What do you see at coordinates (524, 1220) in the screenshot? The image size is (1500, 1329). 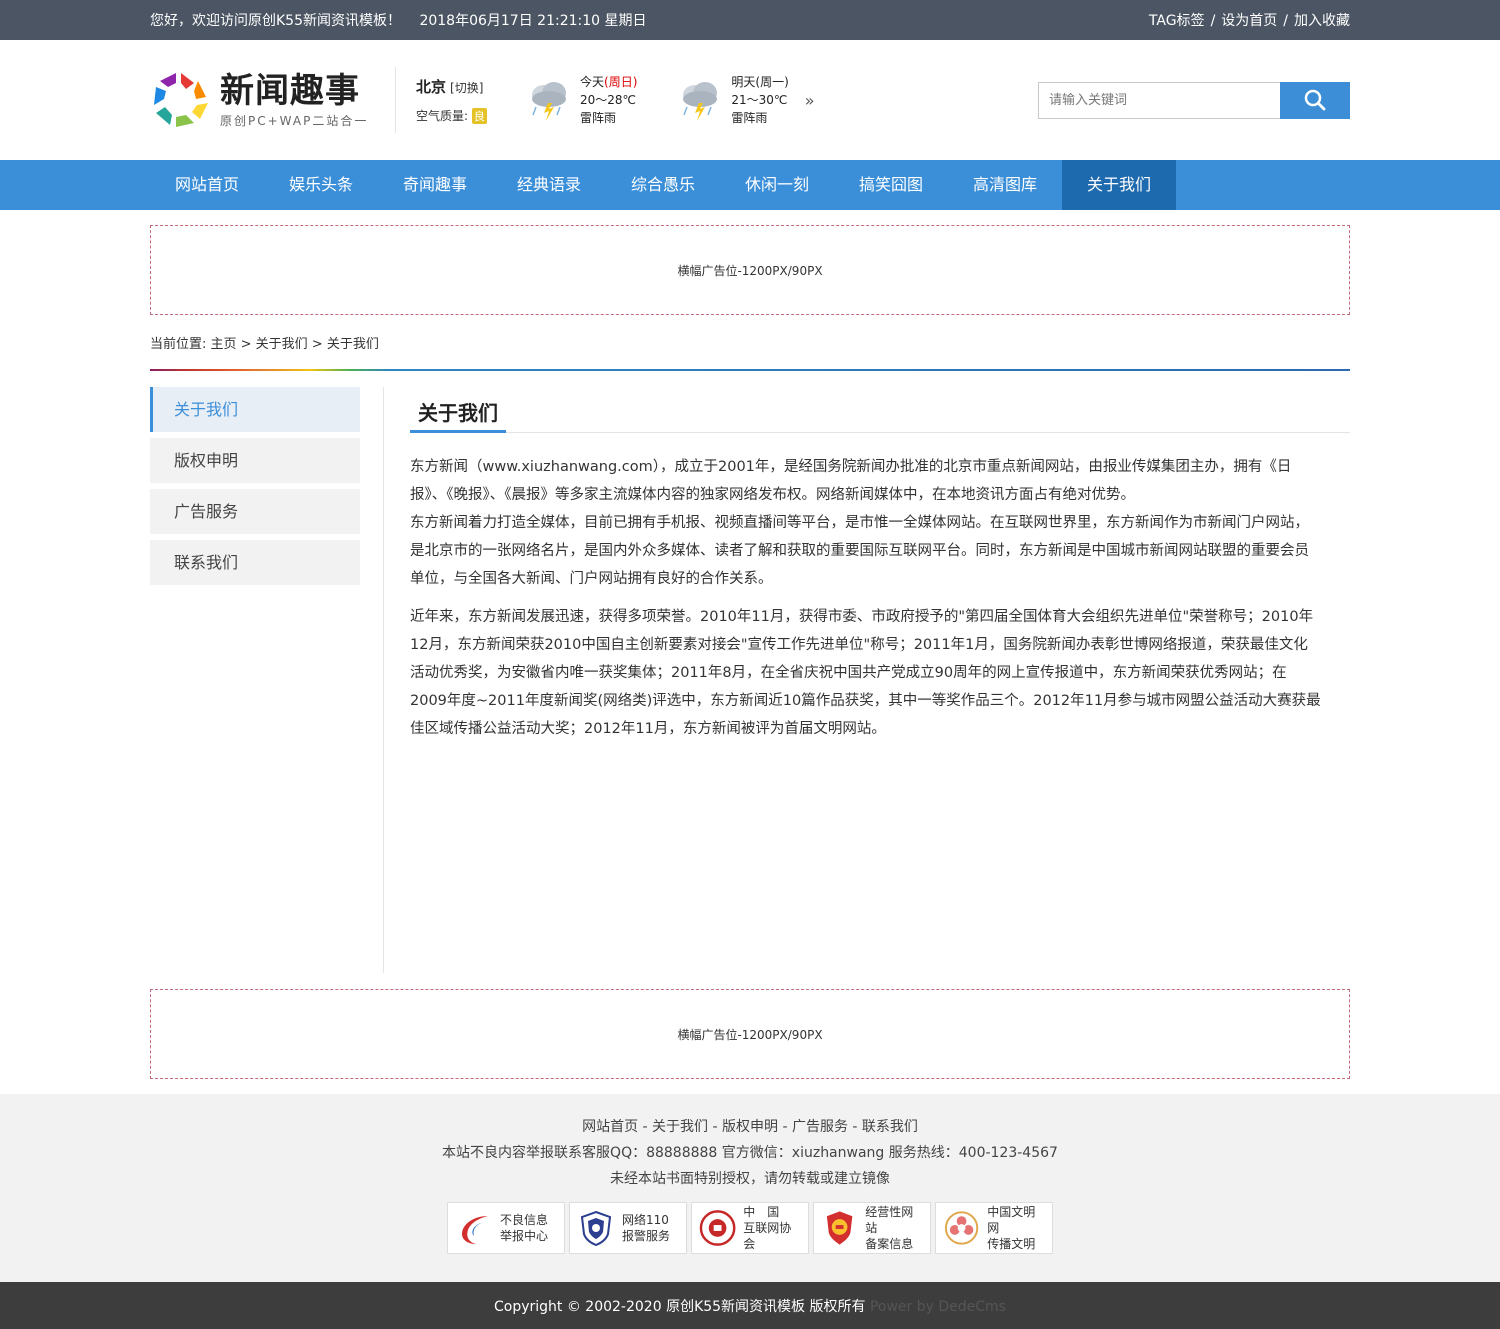 I see `badge-line: 不良信息` at bounding box center [524, 1220].